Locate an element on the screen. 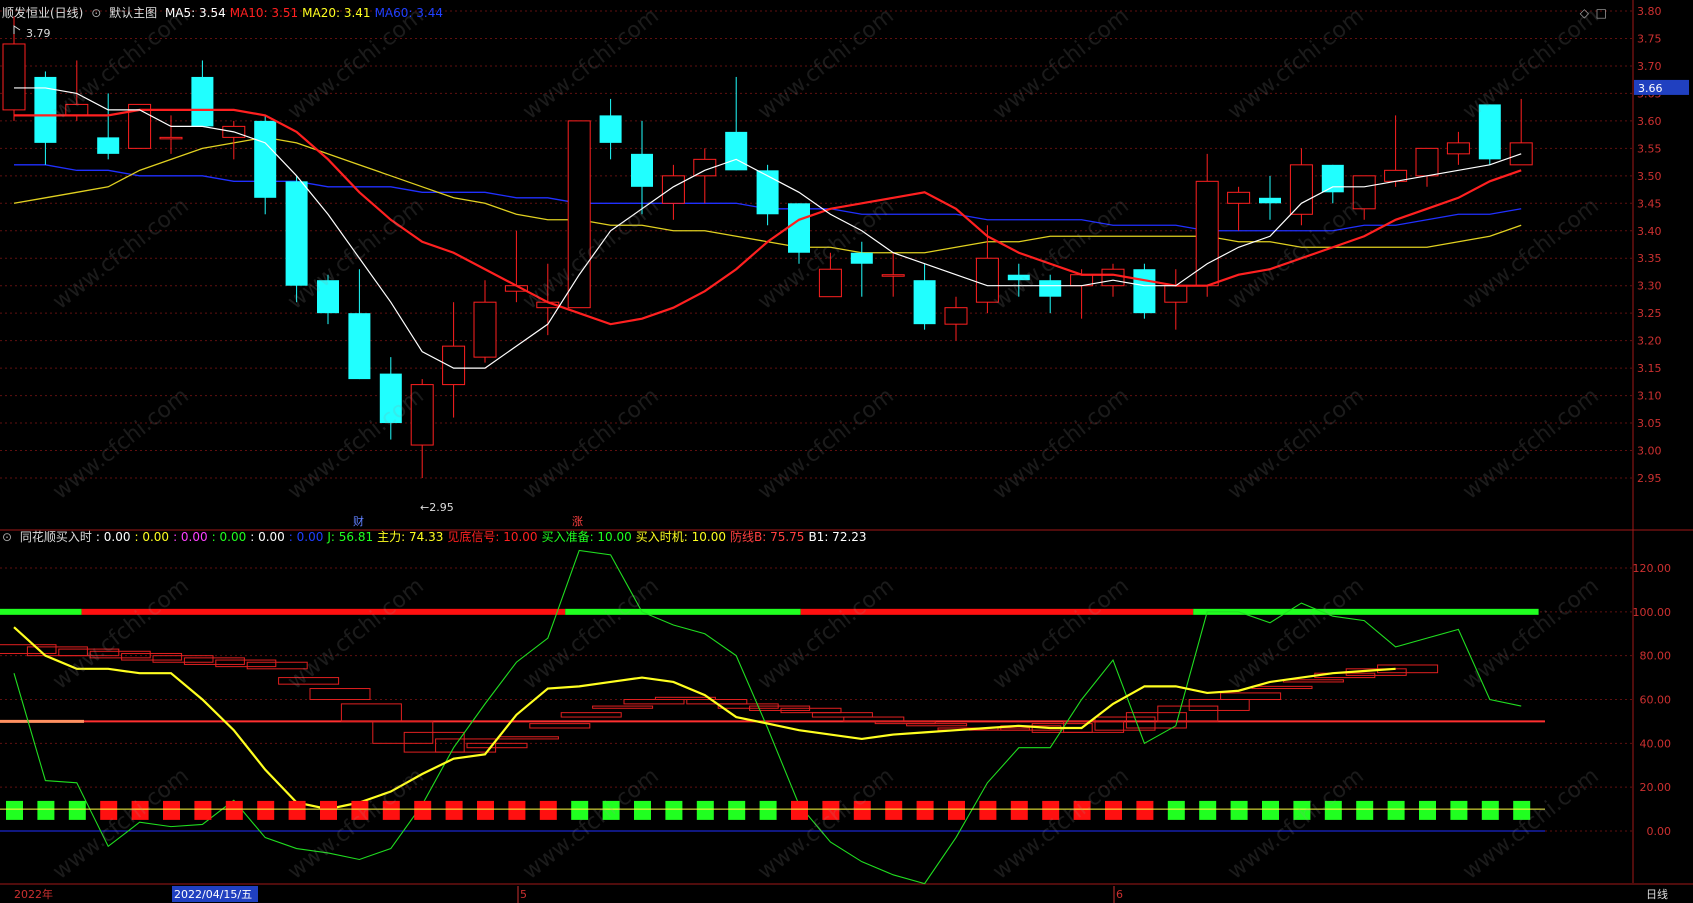 This screenshot has width=1693, height=903. y-tick-label: 40.00 is located at coordinates (1656, 743).